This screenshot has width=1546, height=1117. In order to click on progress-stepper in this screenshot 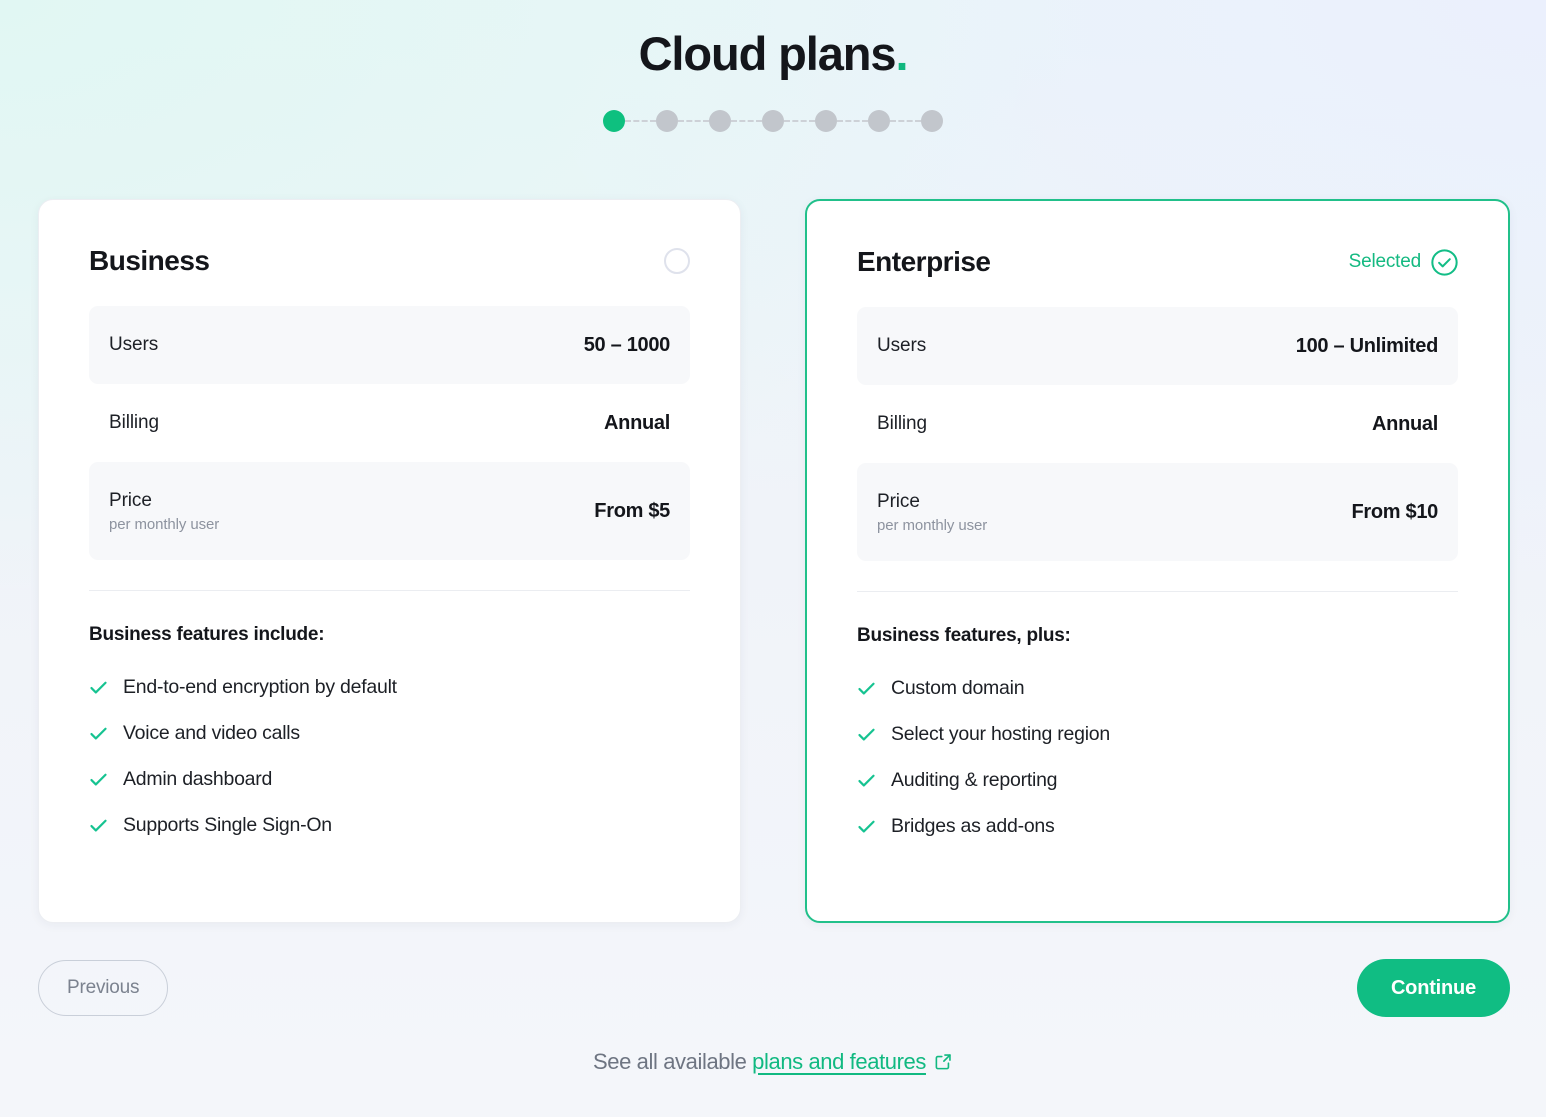, I will do `click(773, 121)`.